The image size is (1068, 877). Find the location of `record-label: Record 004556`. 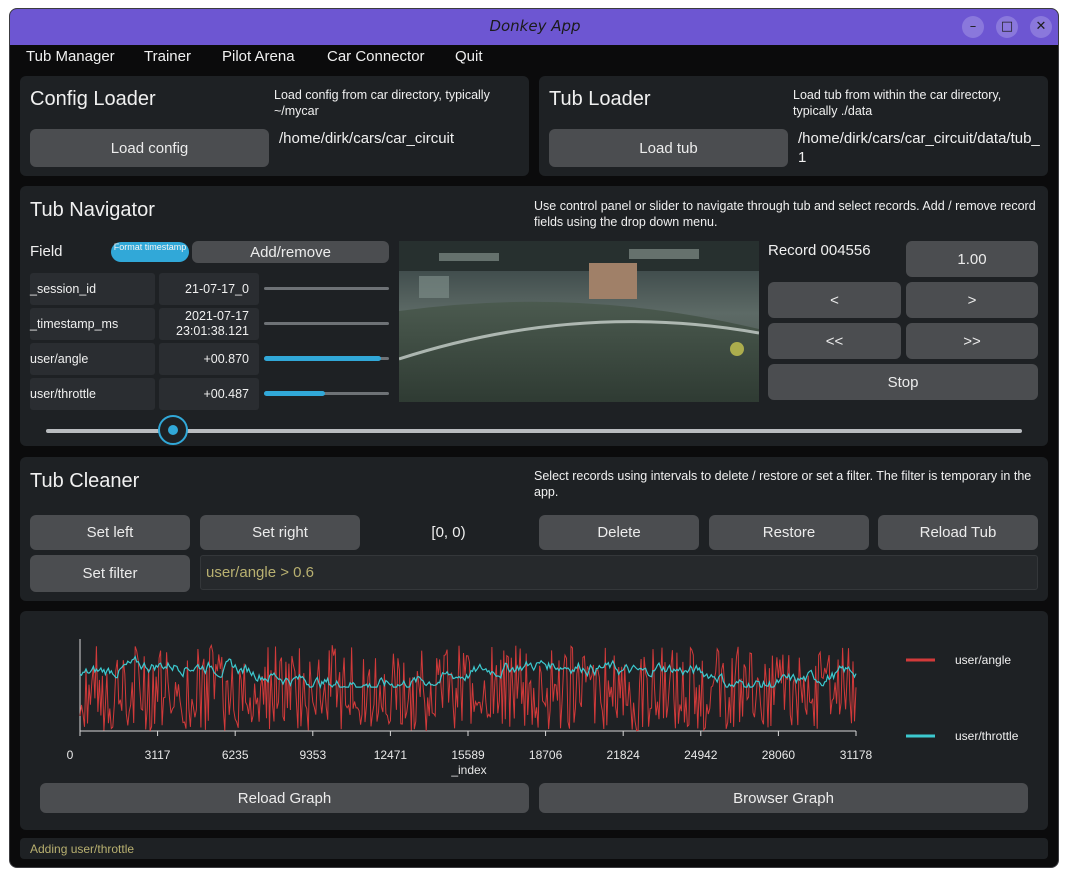

record-label: Record 004556 is located at coordinates (819, 250).